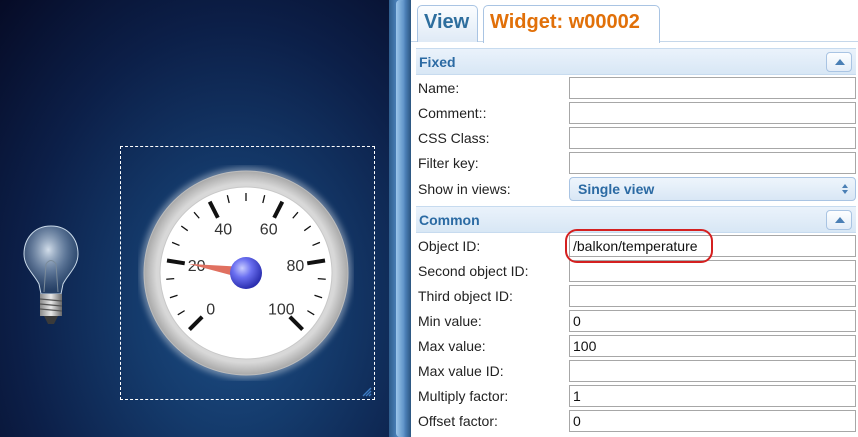 This screenshot has height=437, width=858. What do you see at coordinates (449, 246) in the screenshot?
I see `object-id-label: Object ID:` at bounding box center [449, 246].